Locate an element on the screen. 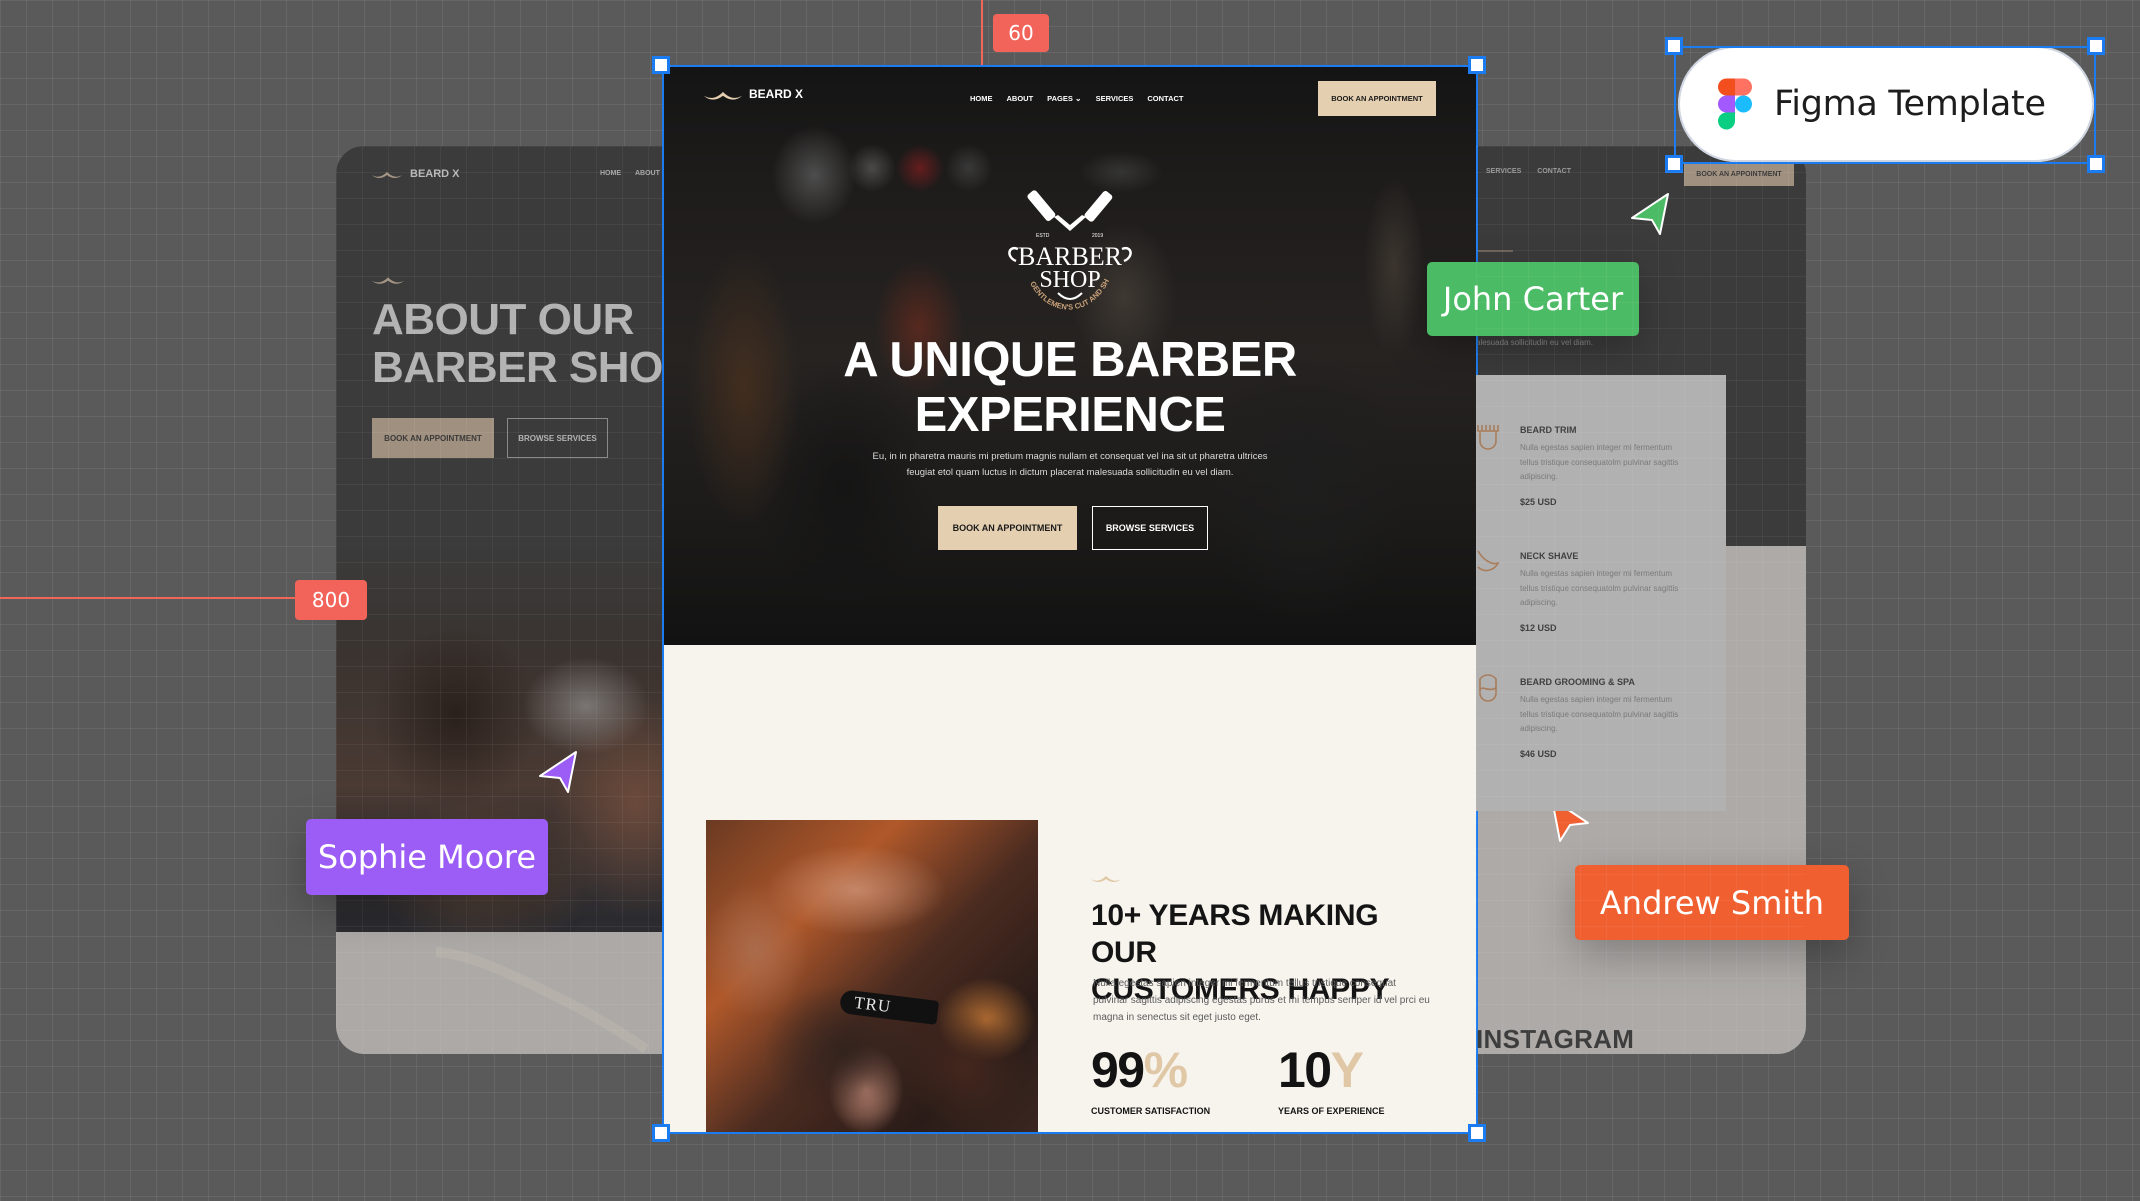 This screenshot has height=1201, width=2140. instagram-heading: INSTAGRAM is located at coordinates (1555, 1039).